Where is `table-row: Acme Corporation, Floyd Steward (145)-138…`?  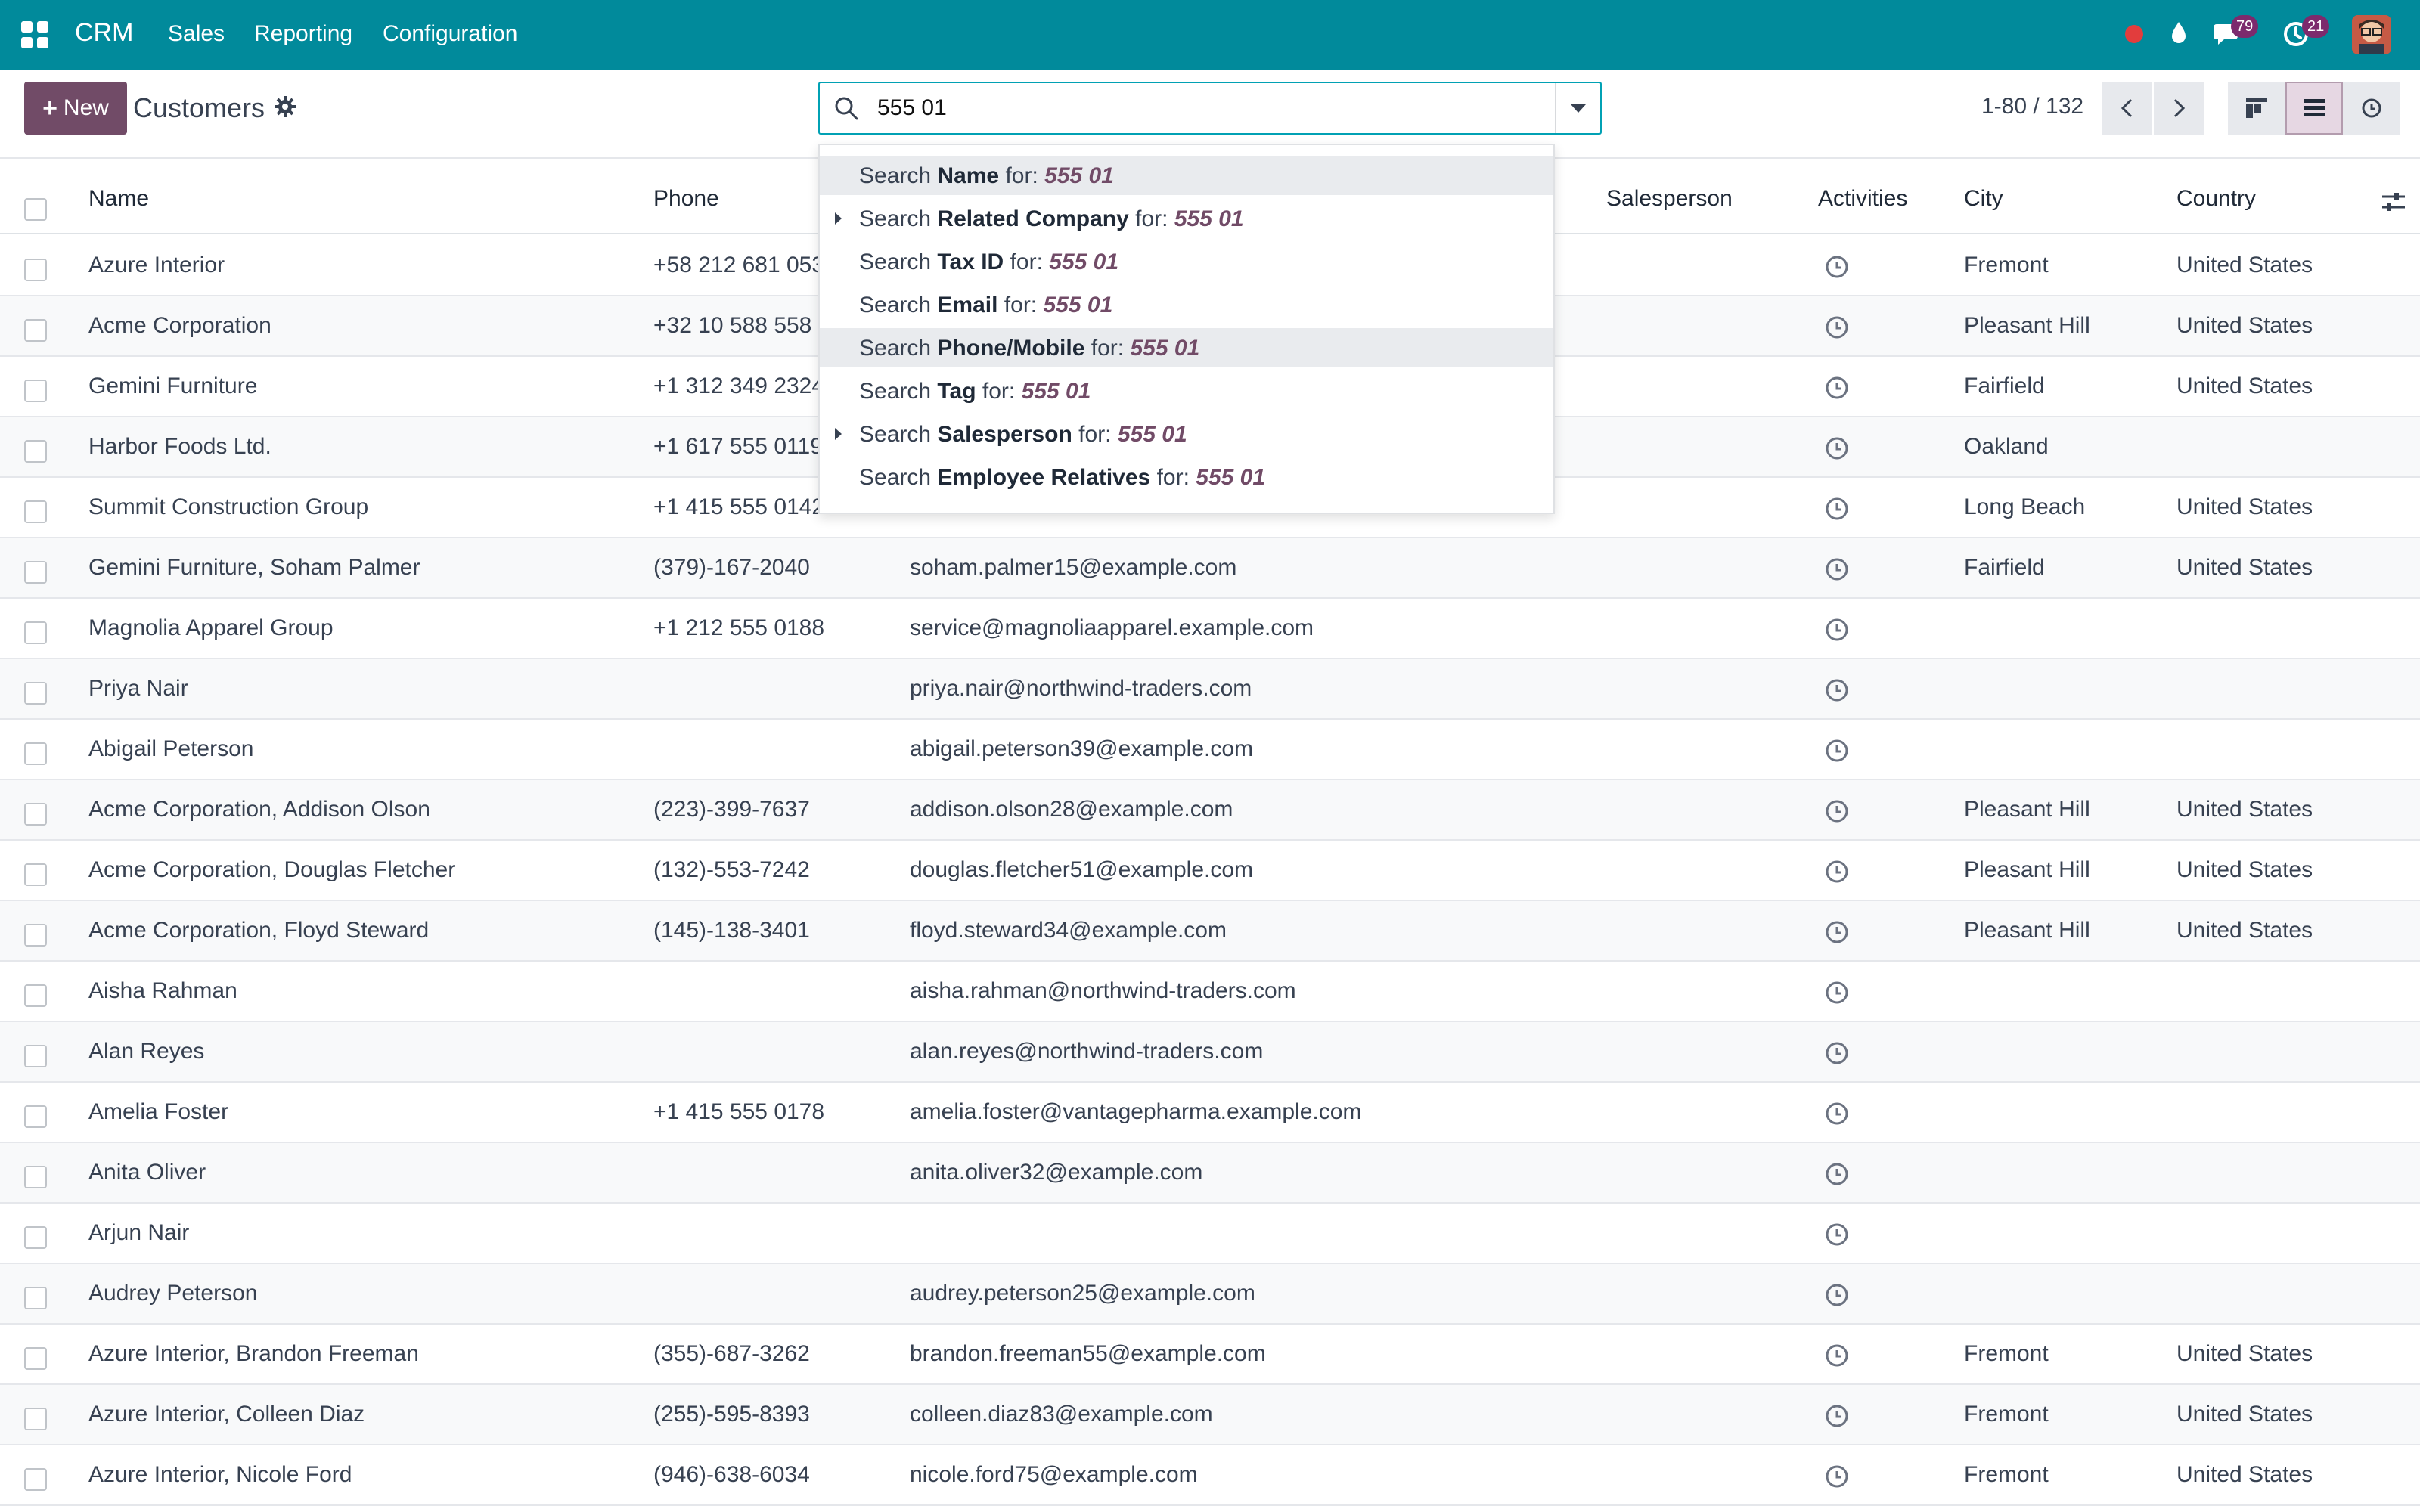 table-row: Acme Corporation, Floyd Steward (145)-138… is located at coordinates (1210, 931).